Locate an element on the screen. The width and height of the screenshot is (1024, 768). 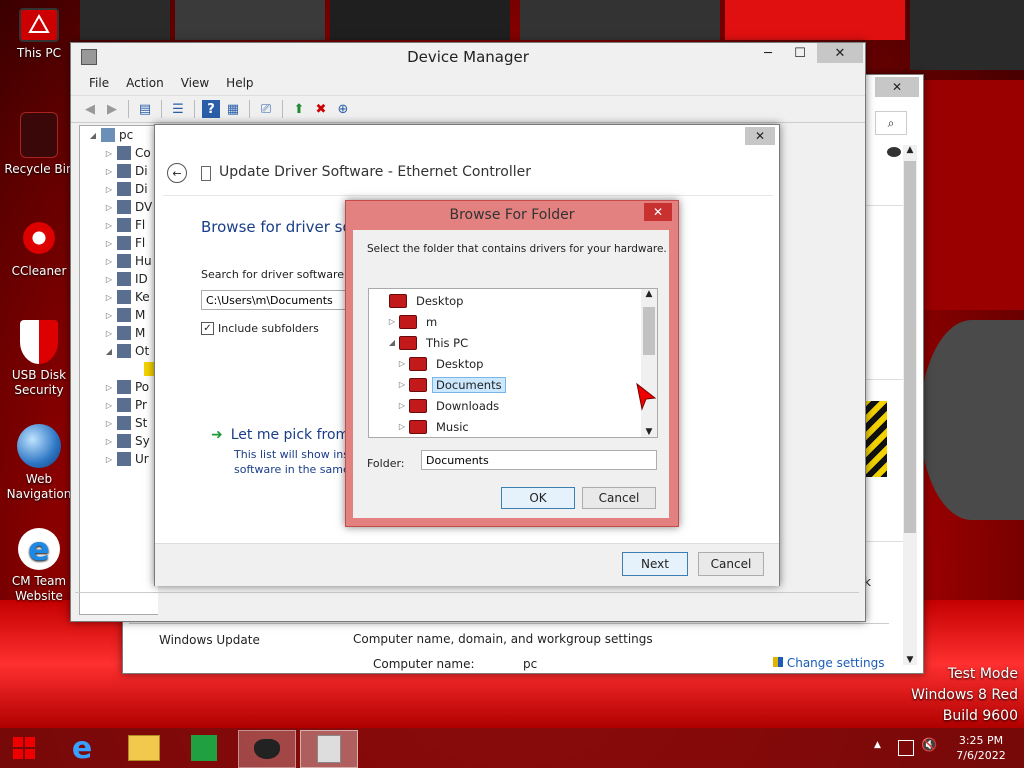
tree-item is located at coordinates (119, 369).